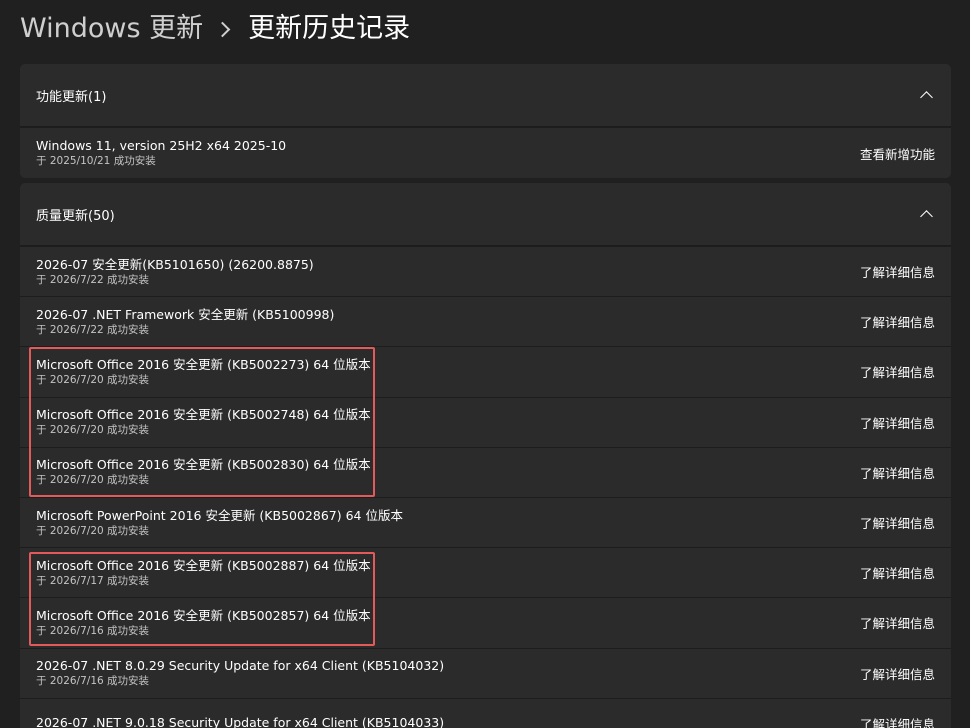 The width and height of the screenshot is (970, 728). I want to click on feature-updates-header: 功能更新(1), so click(485, 95).